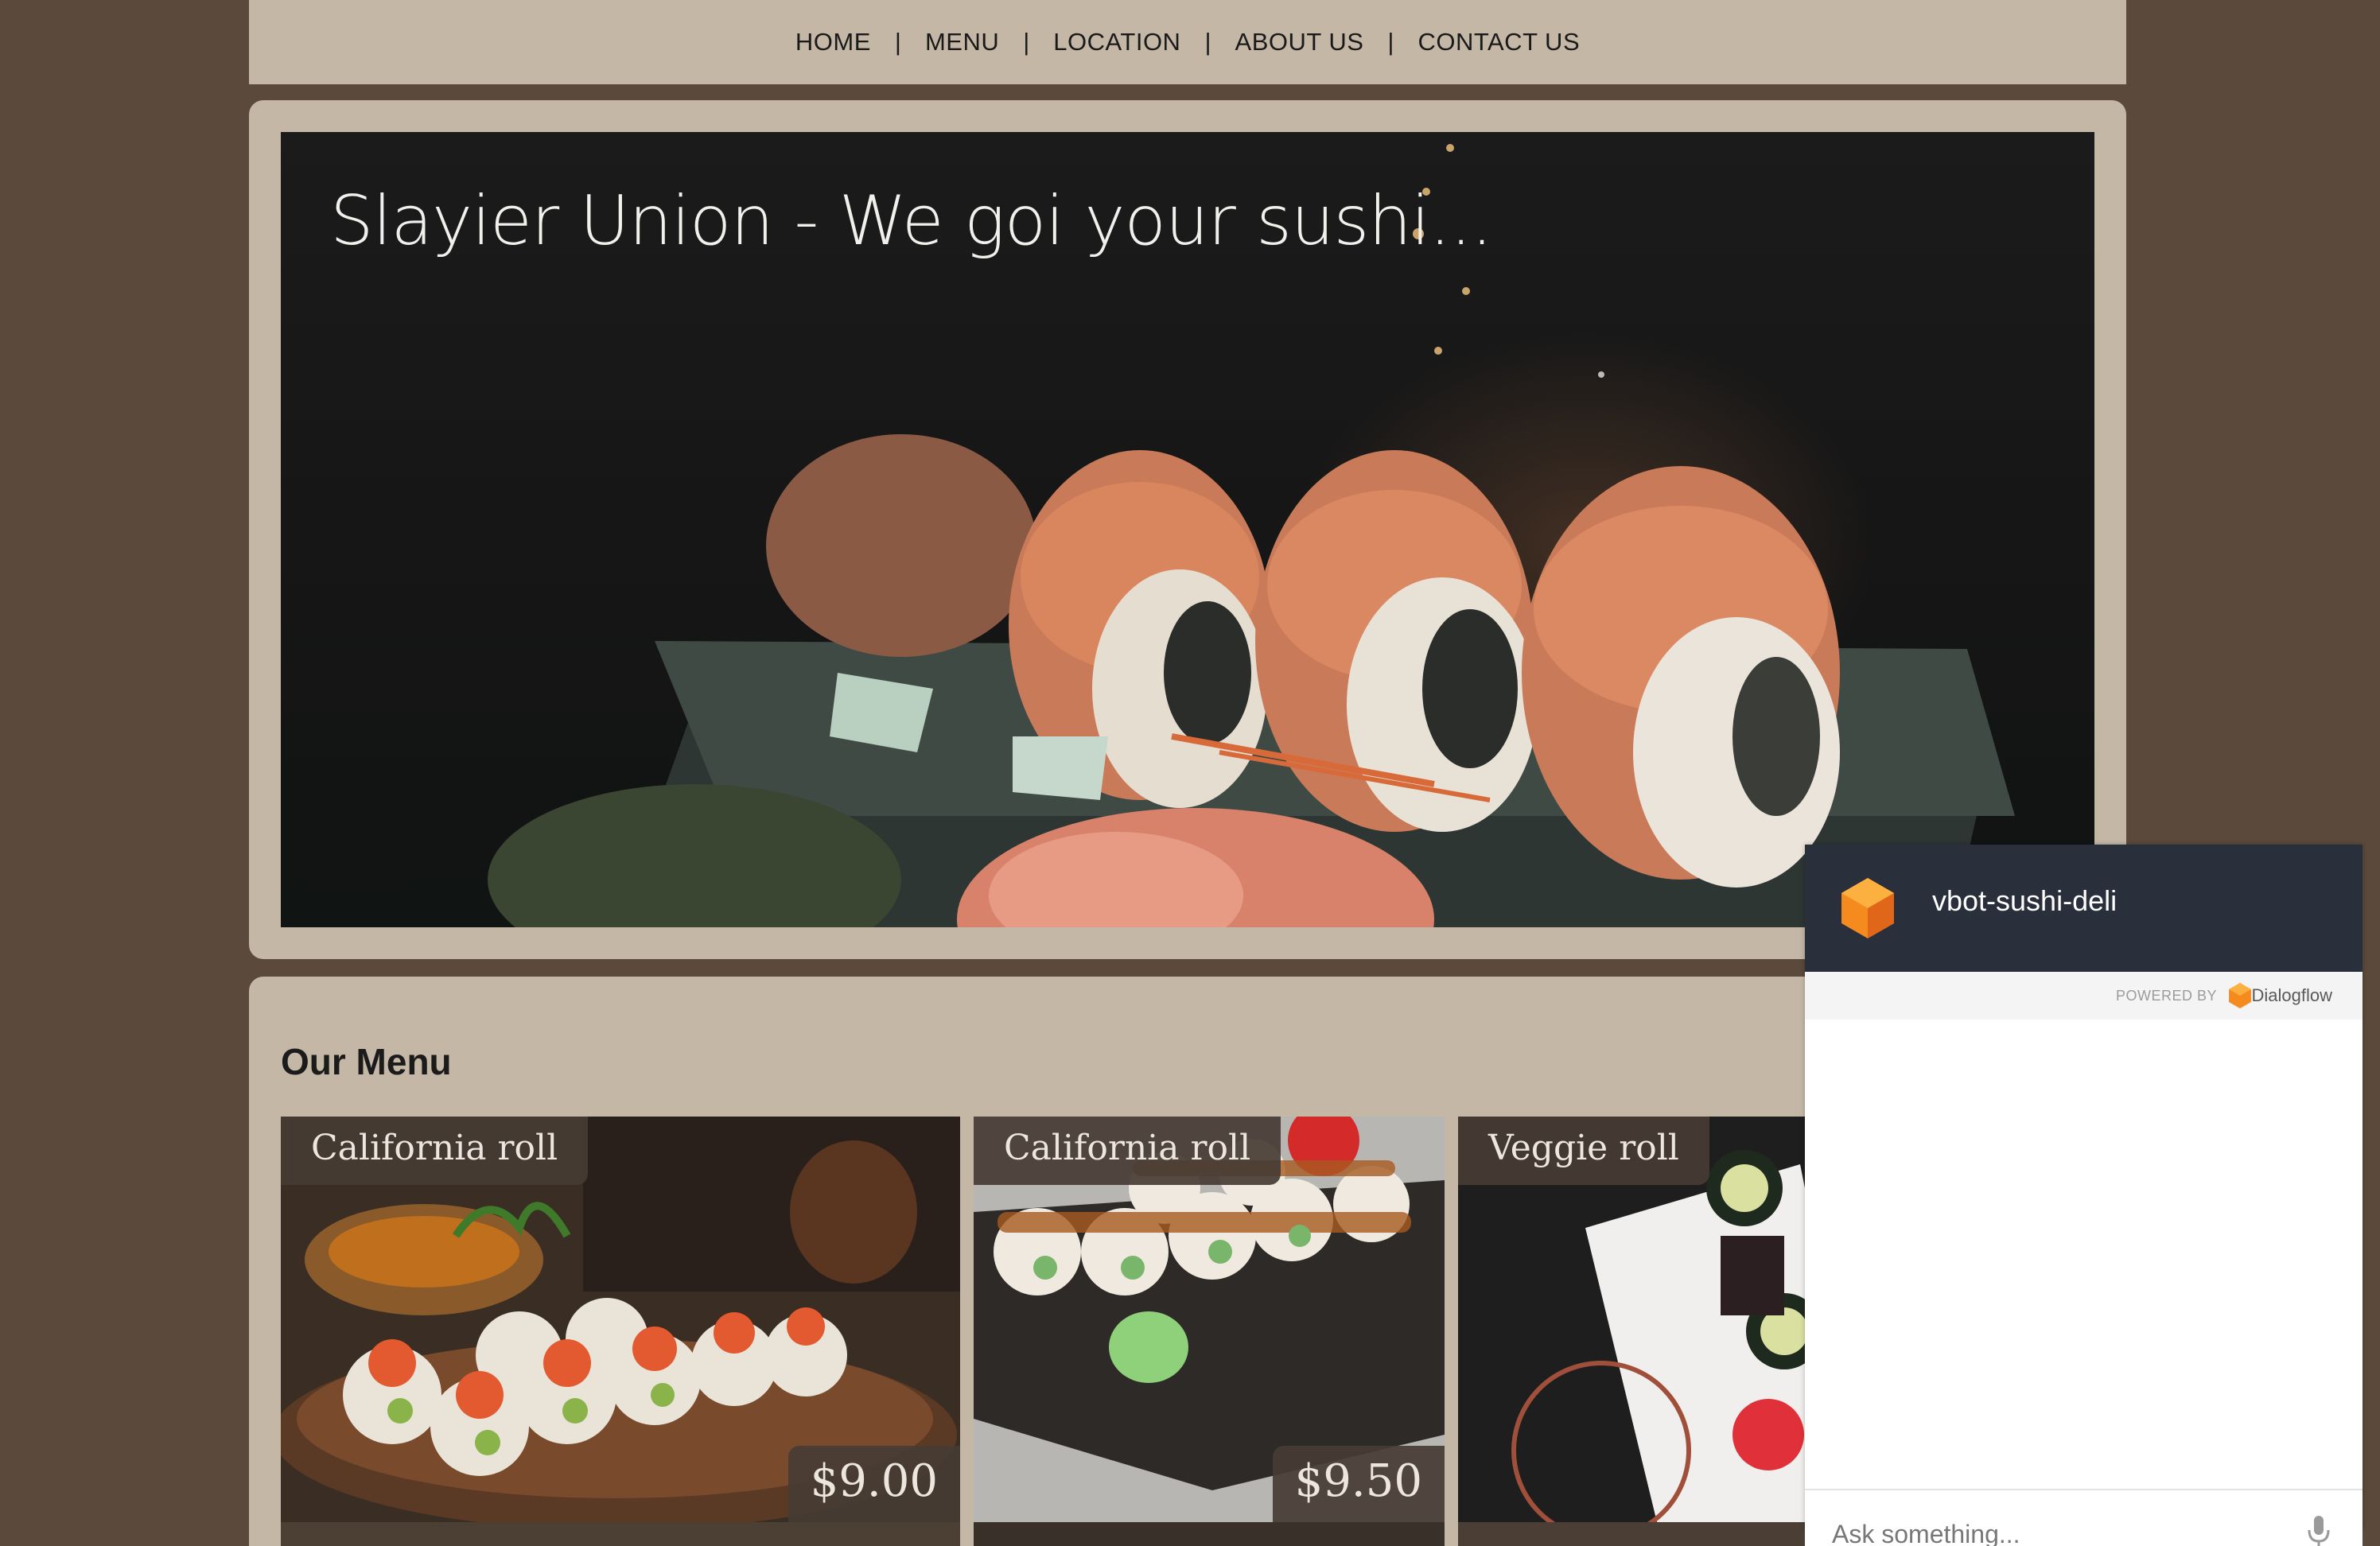 This screenshot has width=2380, height=1546. Describe the element at coordinates (874, 1484) in the screenshot. I see `menu-item-price: $9.00` at that location.